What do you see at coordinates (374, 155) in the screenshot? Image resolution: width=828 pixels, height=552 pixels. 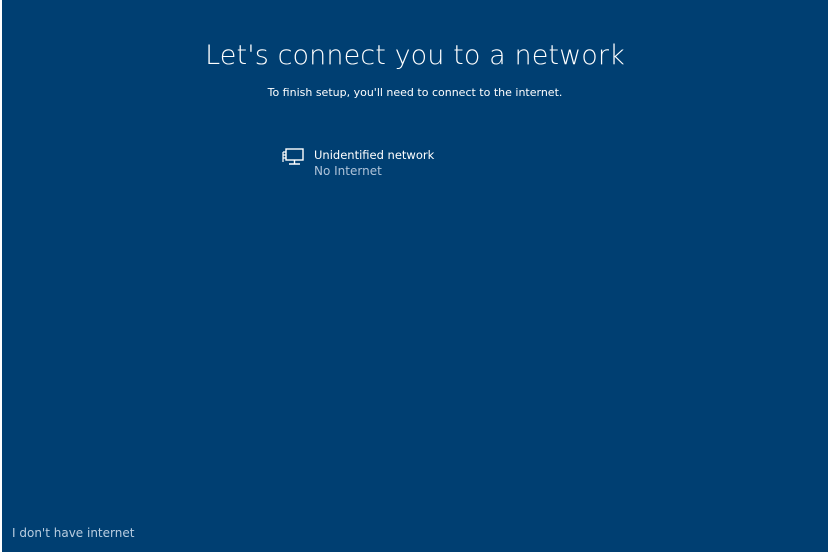 I see `network-name: Unidentified network` at bounding box center [374, 155].